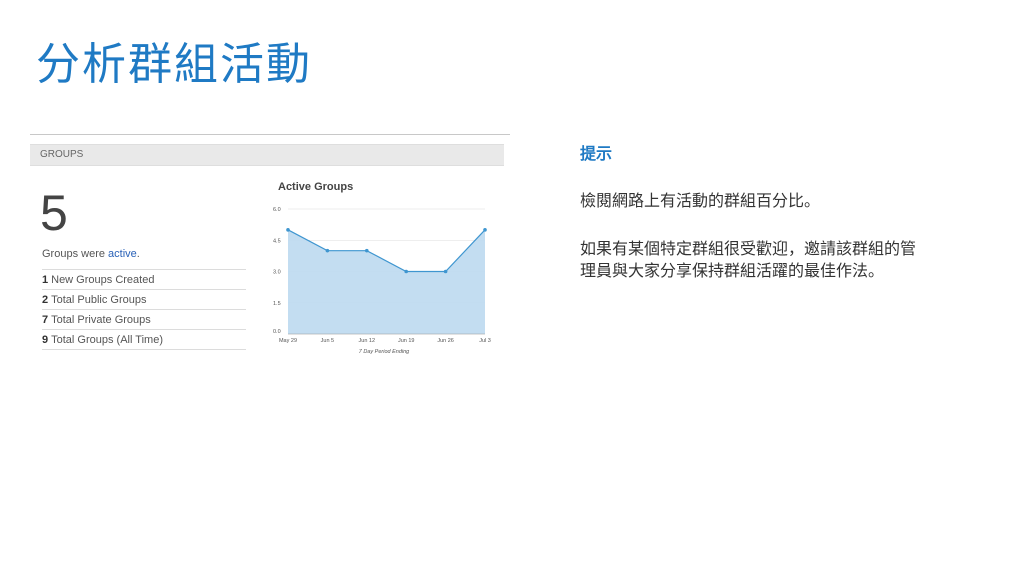 The height and width of the screenshot is (576, 1024). Describe the element at coordinates (445, 341) in the screenshot. I see `x-tick-label: Jun 26` at that location.